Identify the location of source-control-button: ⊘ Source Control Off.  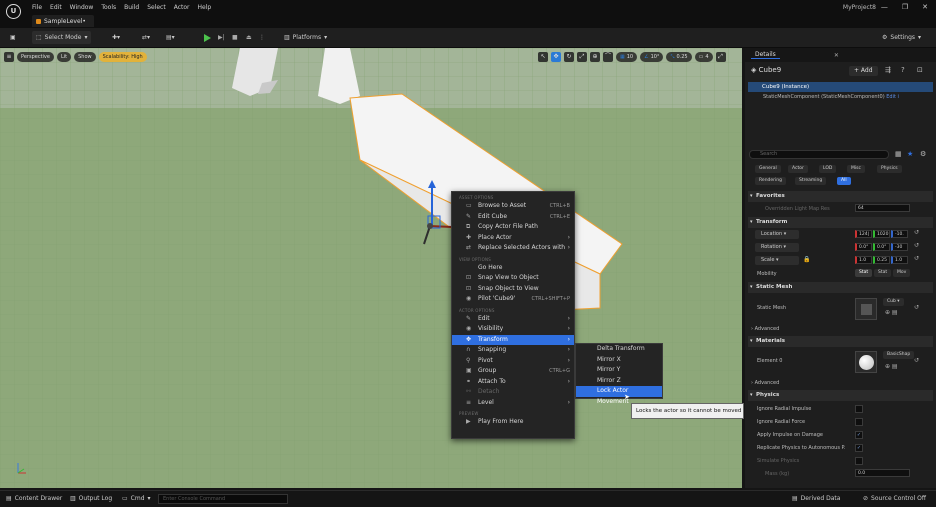
(894, 498).